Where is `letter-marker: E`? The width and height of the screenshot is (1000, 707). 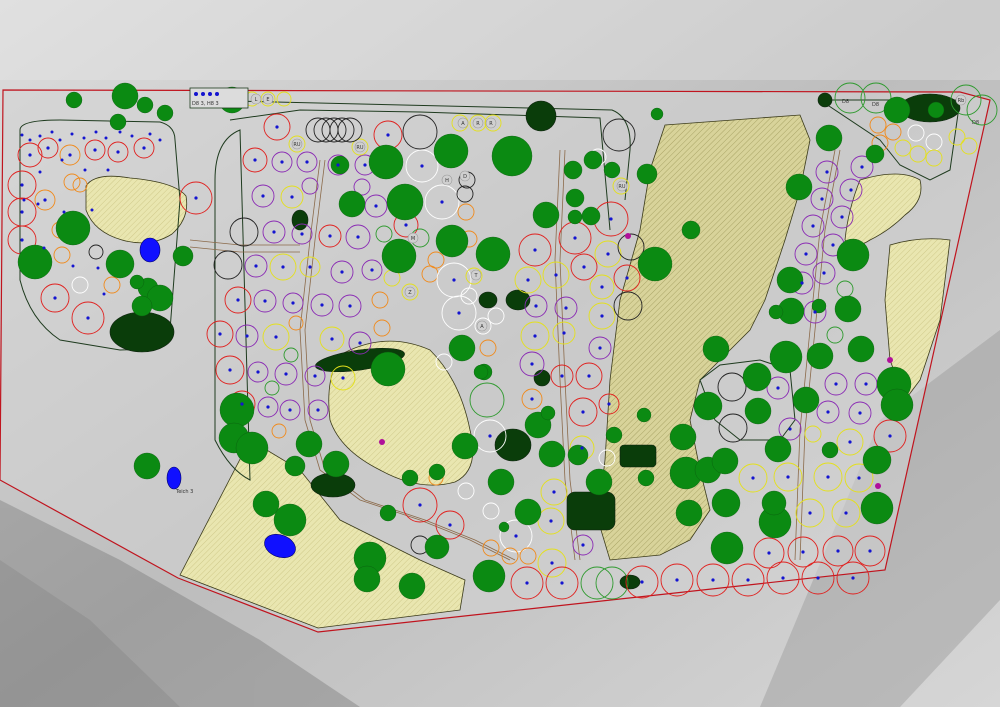 letter-marker: E is located at coordinates (268, 99).